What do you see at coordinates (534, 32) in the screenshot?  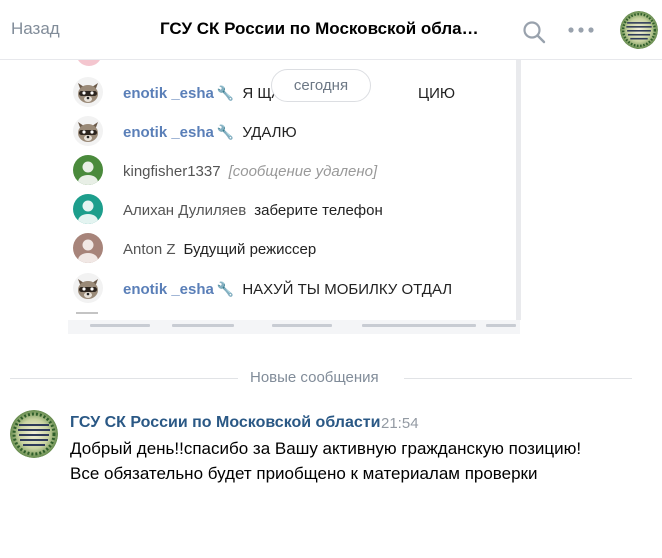 I see `search-icon` at bounding box center [534, 32].